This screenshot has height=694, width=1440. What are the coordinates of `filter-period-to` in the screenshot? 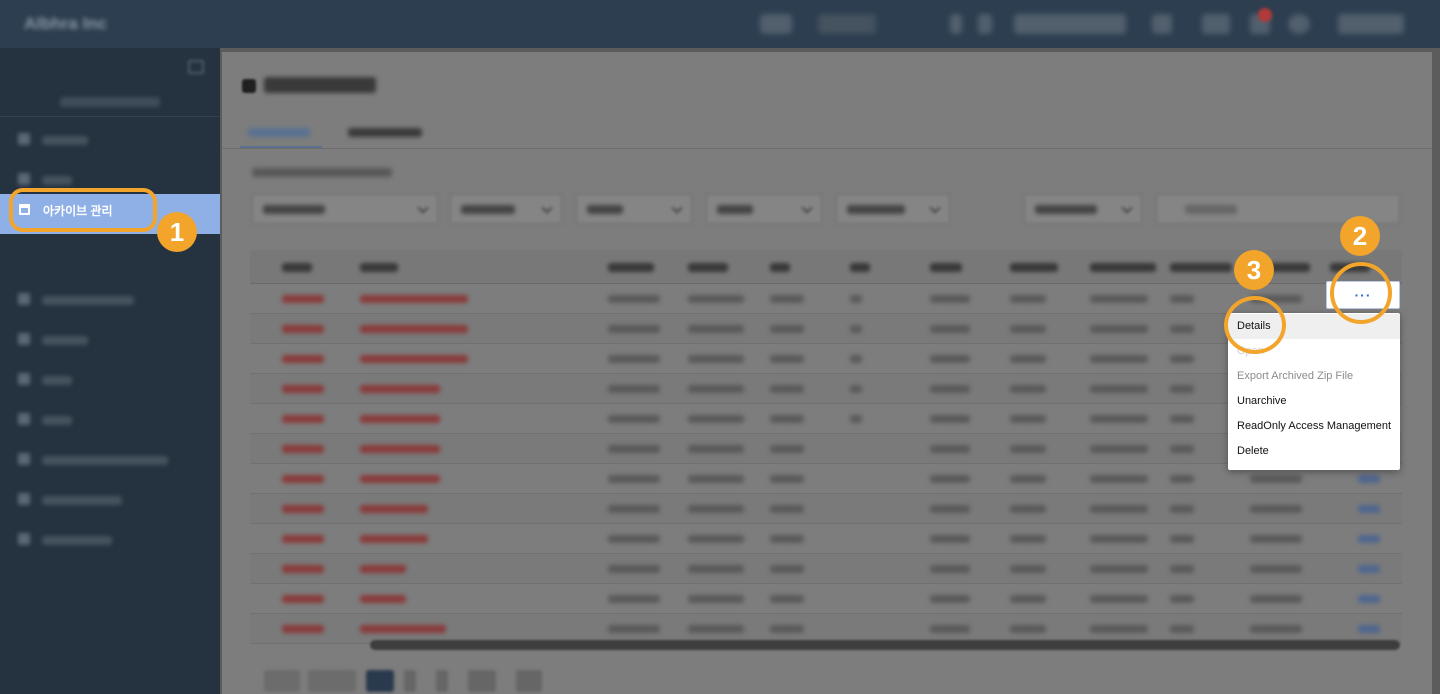 It's located at (764, 209).